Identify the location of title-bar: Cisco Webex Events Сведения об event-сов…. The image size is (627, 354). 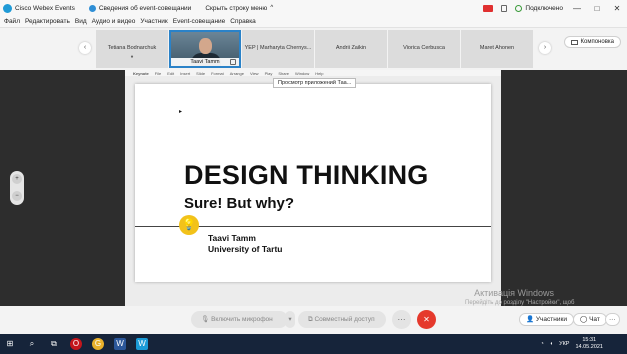
(313, 8).